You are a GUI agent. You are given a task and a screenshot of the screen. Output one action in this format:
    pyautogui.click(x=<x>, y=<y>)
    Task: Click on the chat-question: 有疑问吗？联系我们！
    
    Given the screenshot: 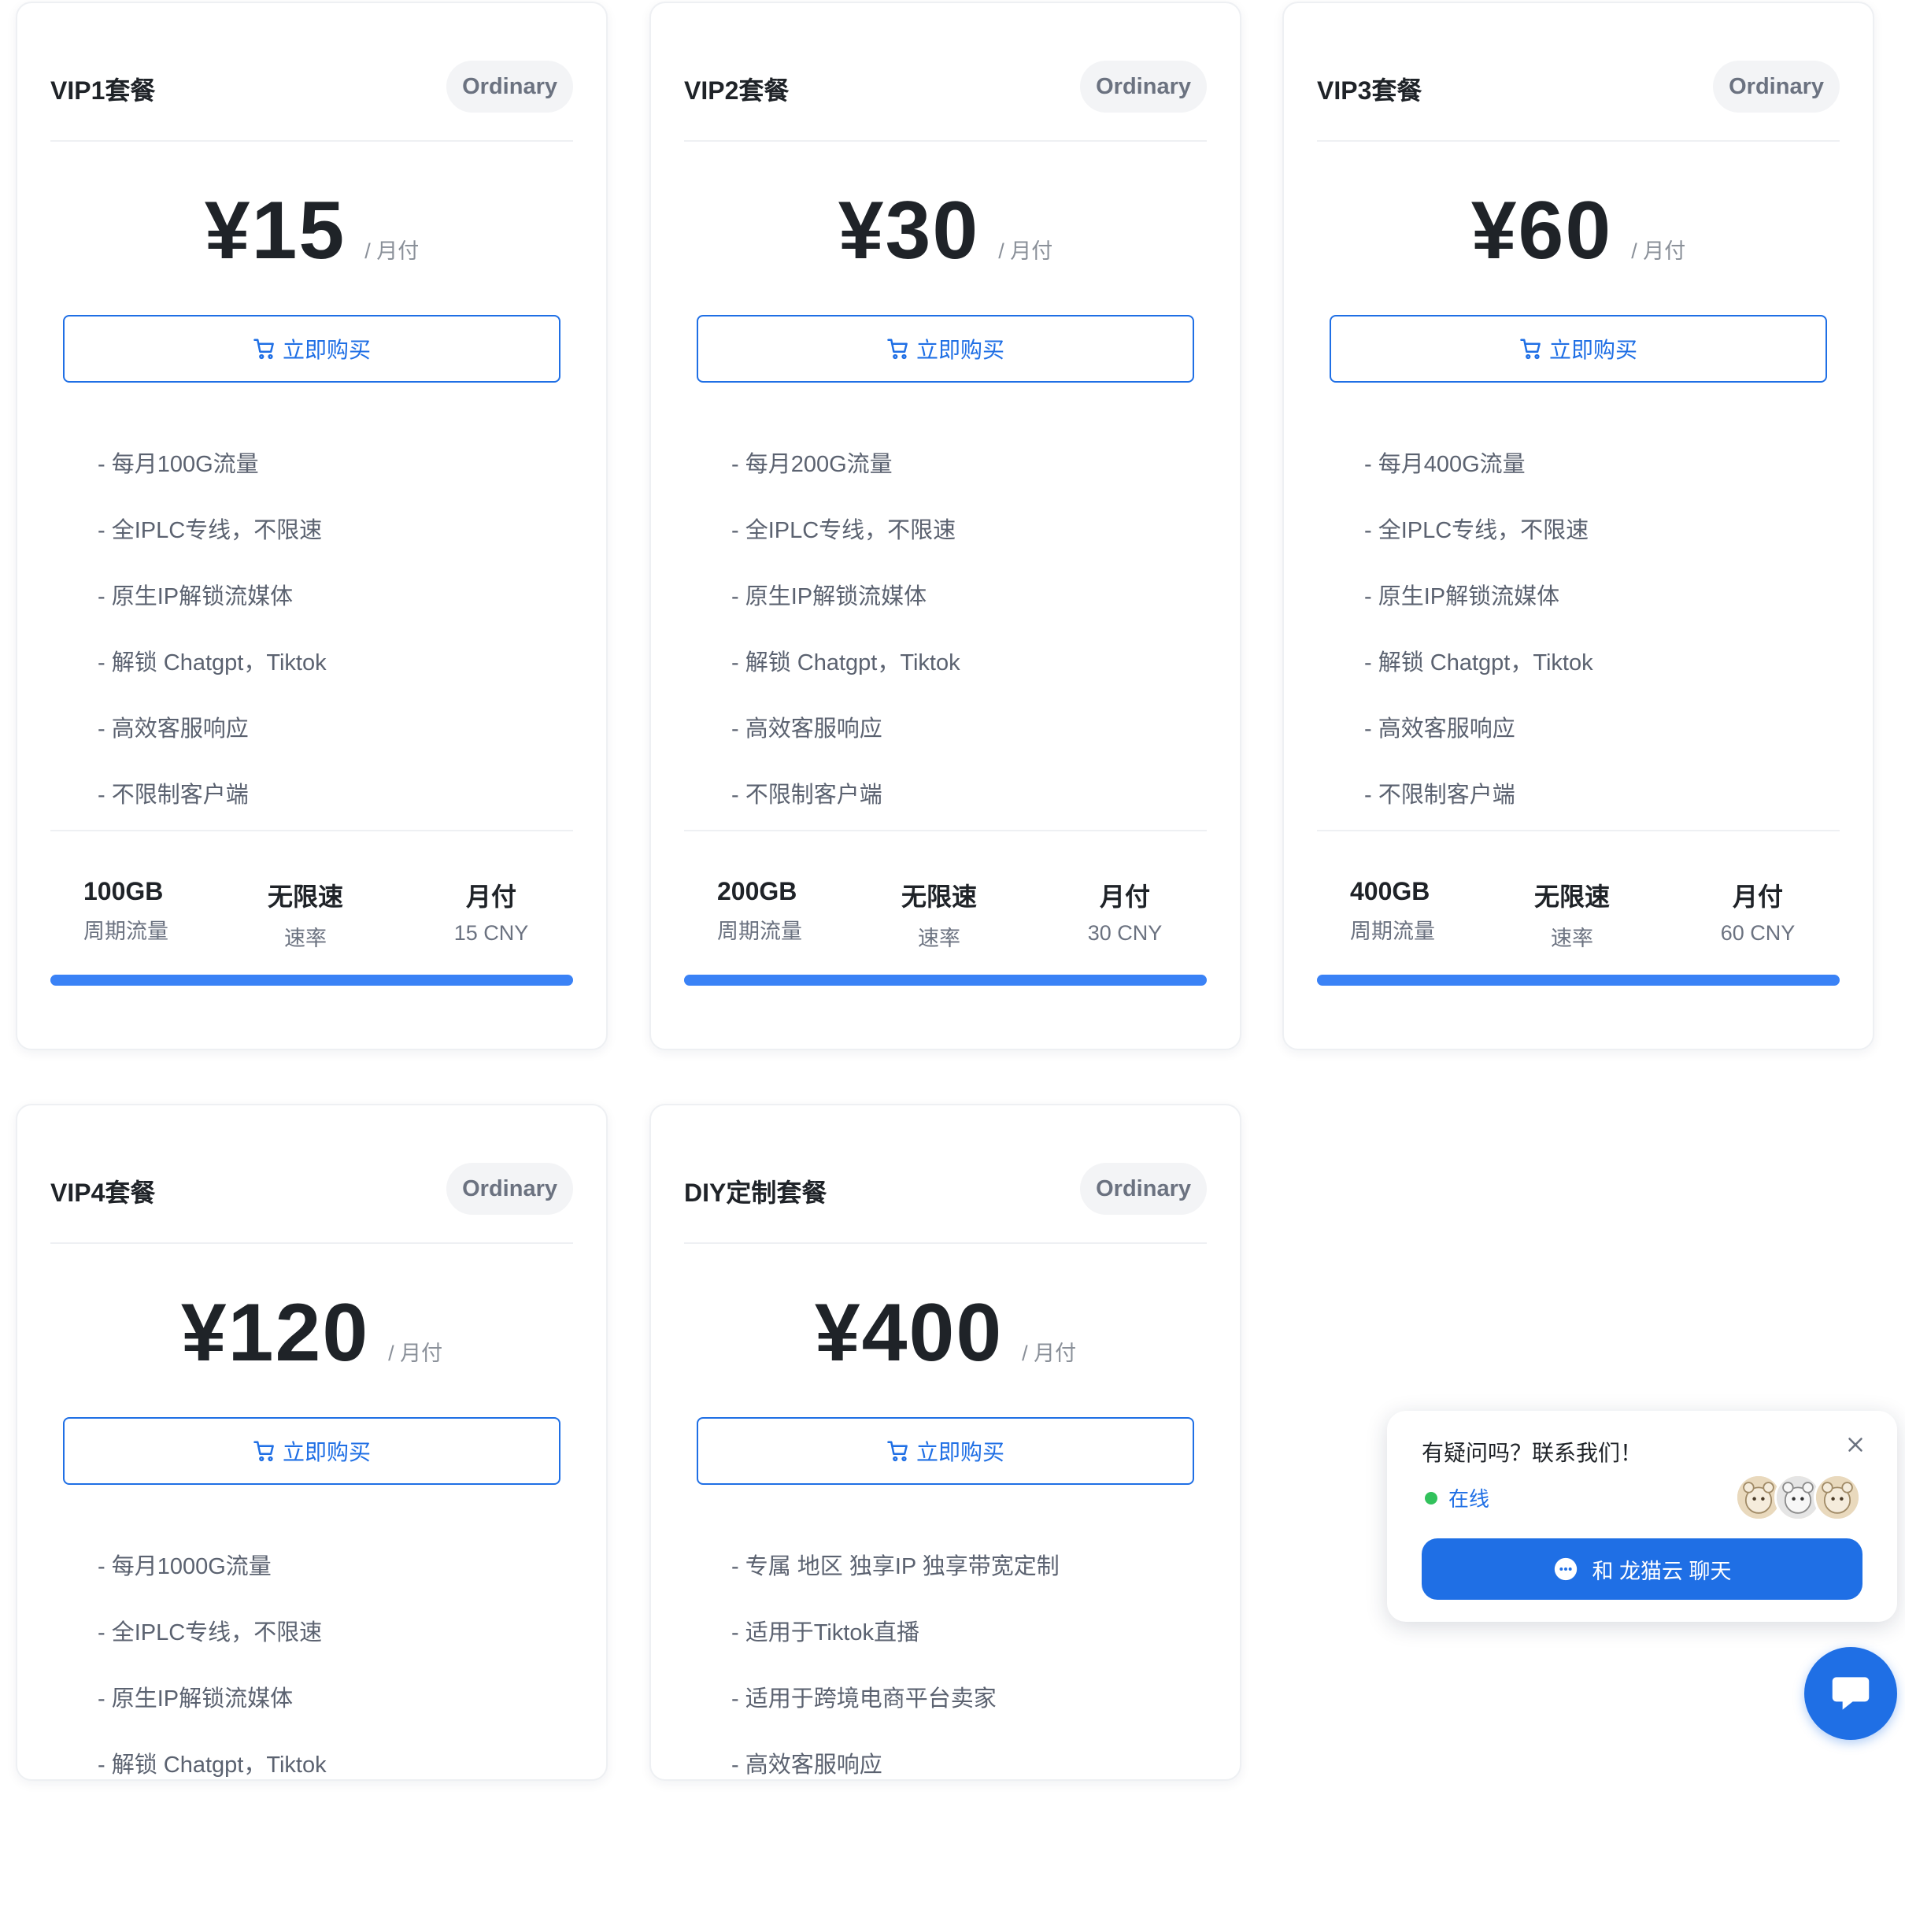 What is the action you would take?
    pyautogui.click(x=1532, y=1453)
    